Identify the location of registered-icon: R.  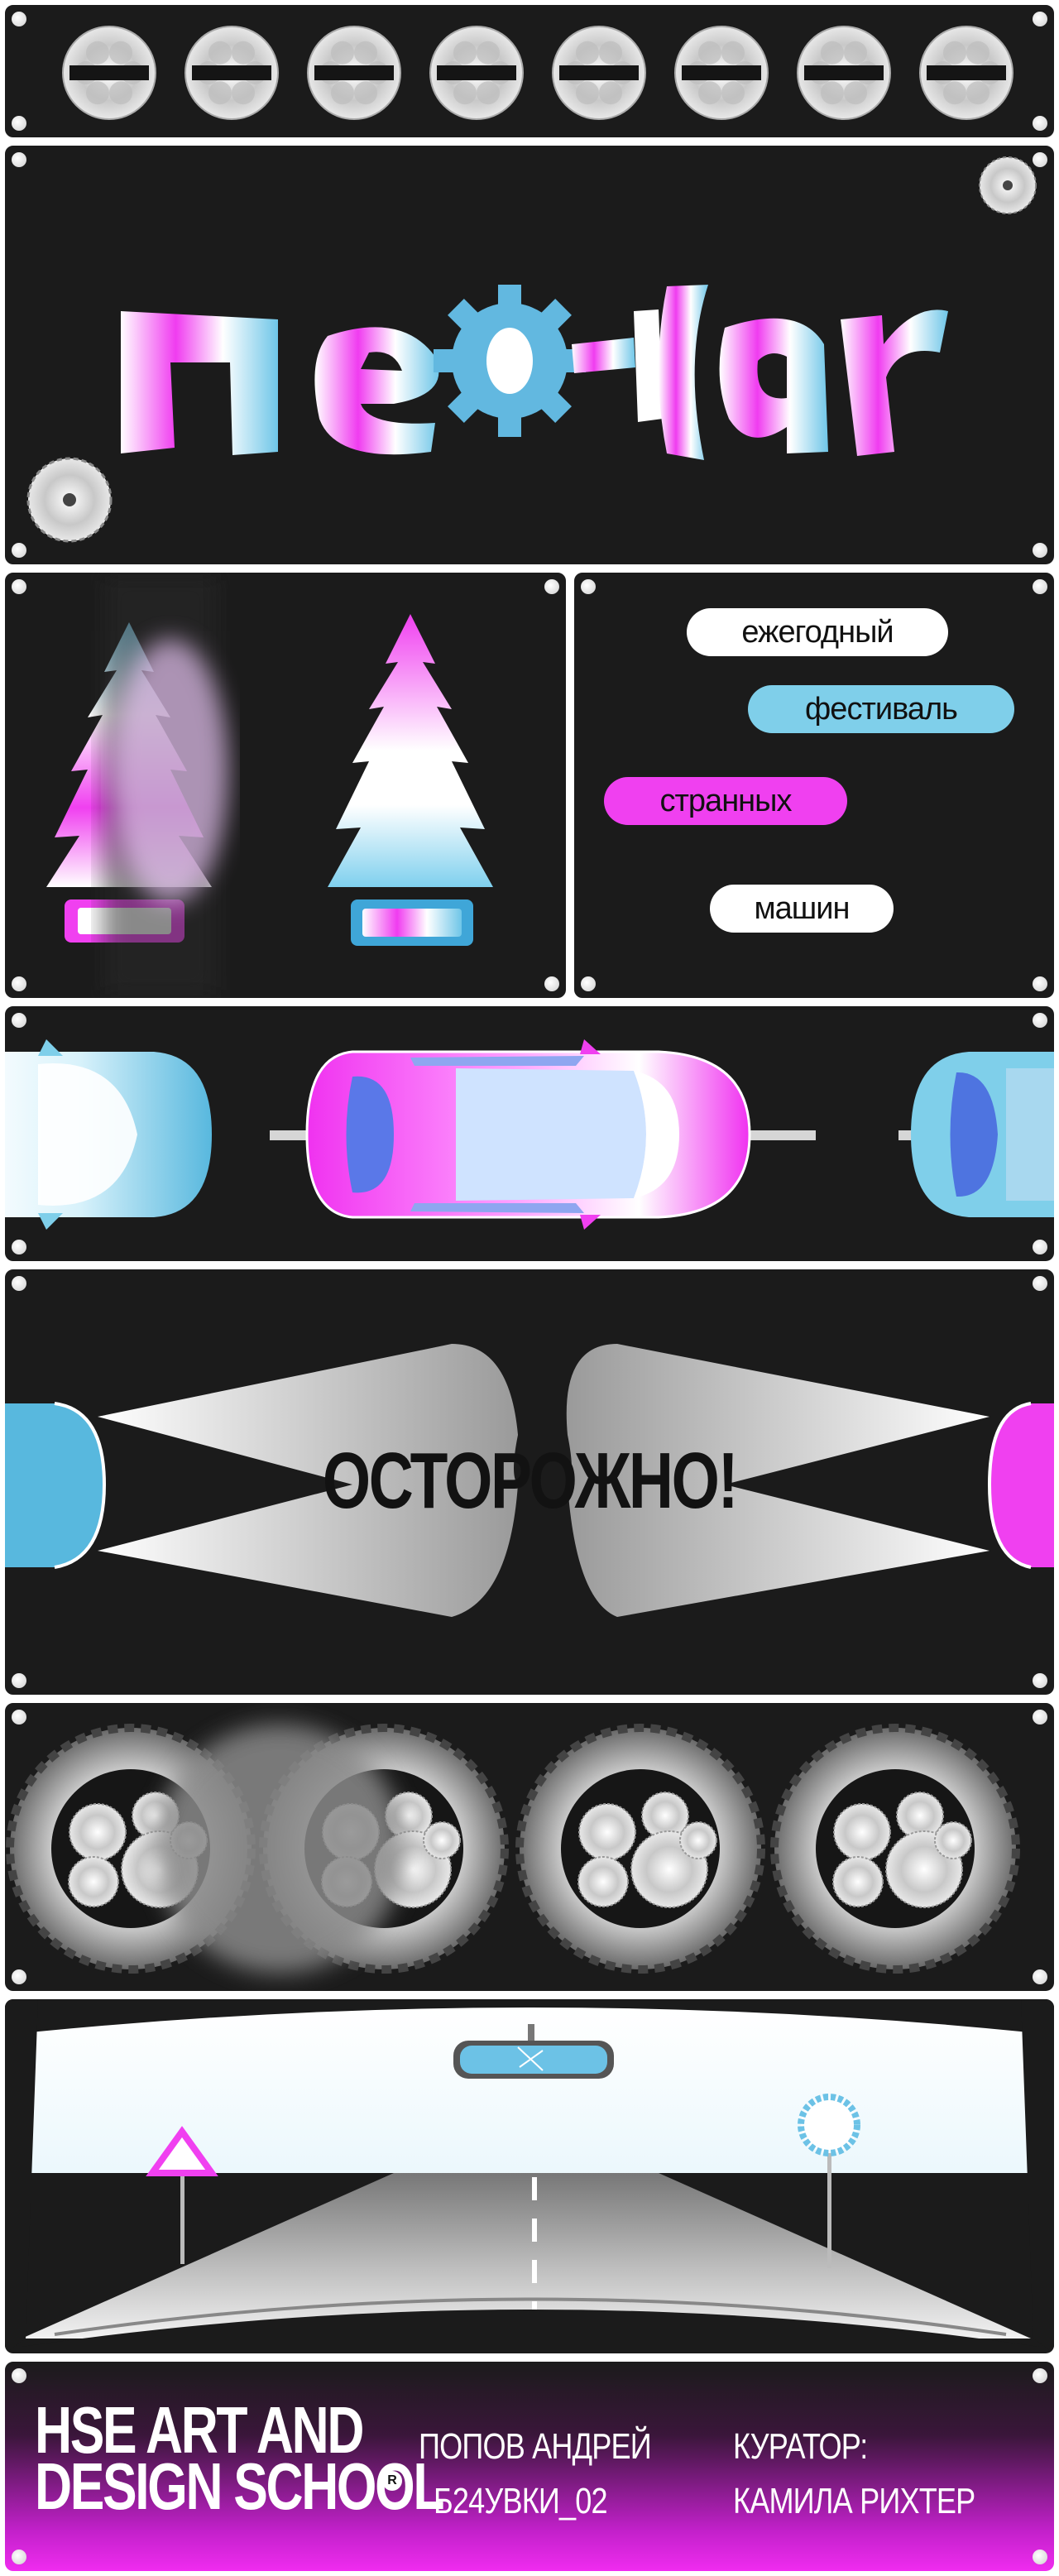
(392, 2481).